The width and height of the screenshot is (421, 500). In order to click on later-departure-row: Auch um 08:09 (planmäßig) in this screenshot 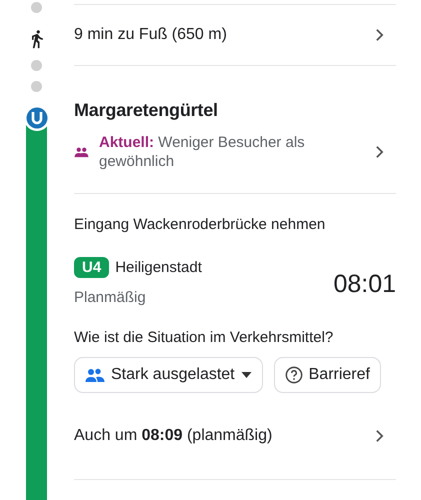, I will do `click(235, 436)`.